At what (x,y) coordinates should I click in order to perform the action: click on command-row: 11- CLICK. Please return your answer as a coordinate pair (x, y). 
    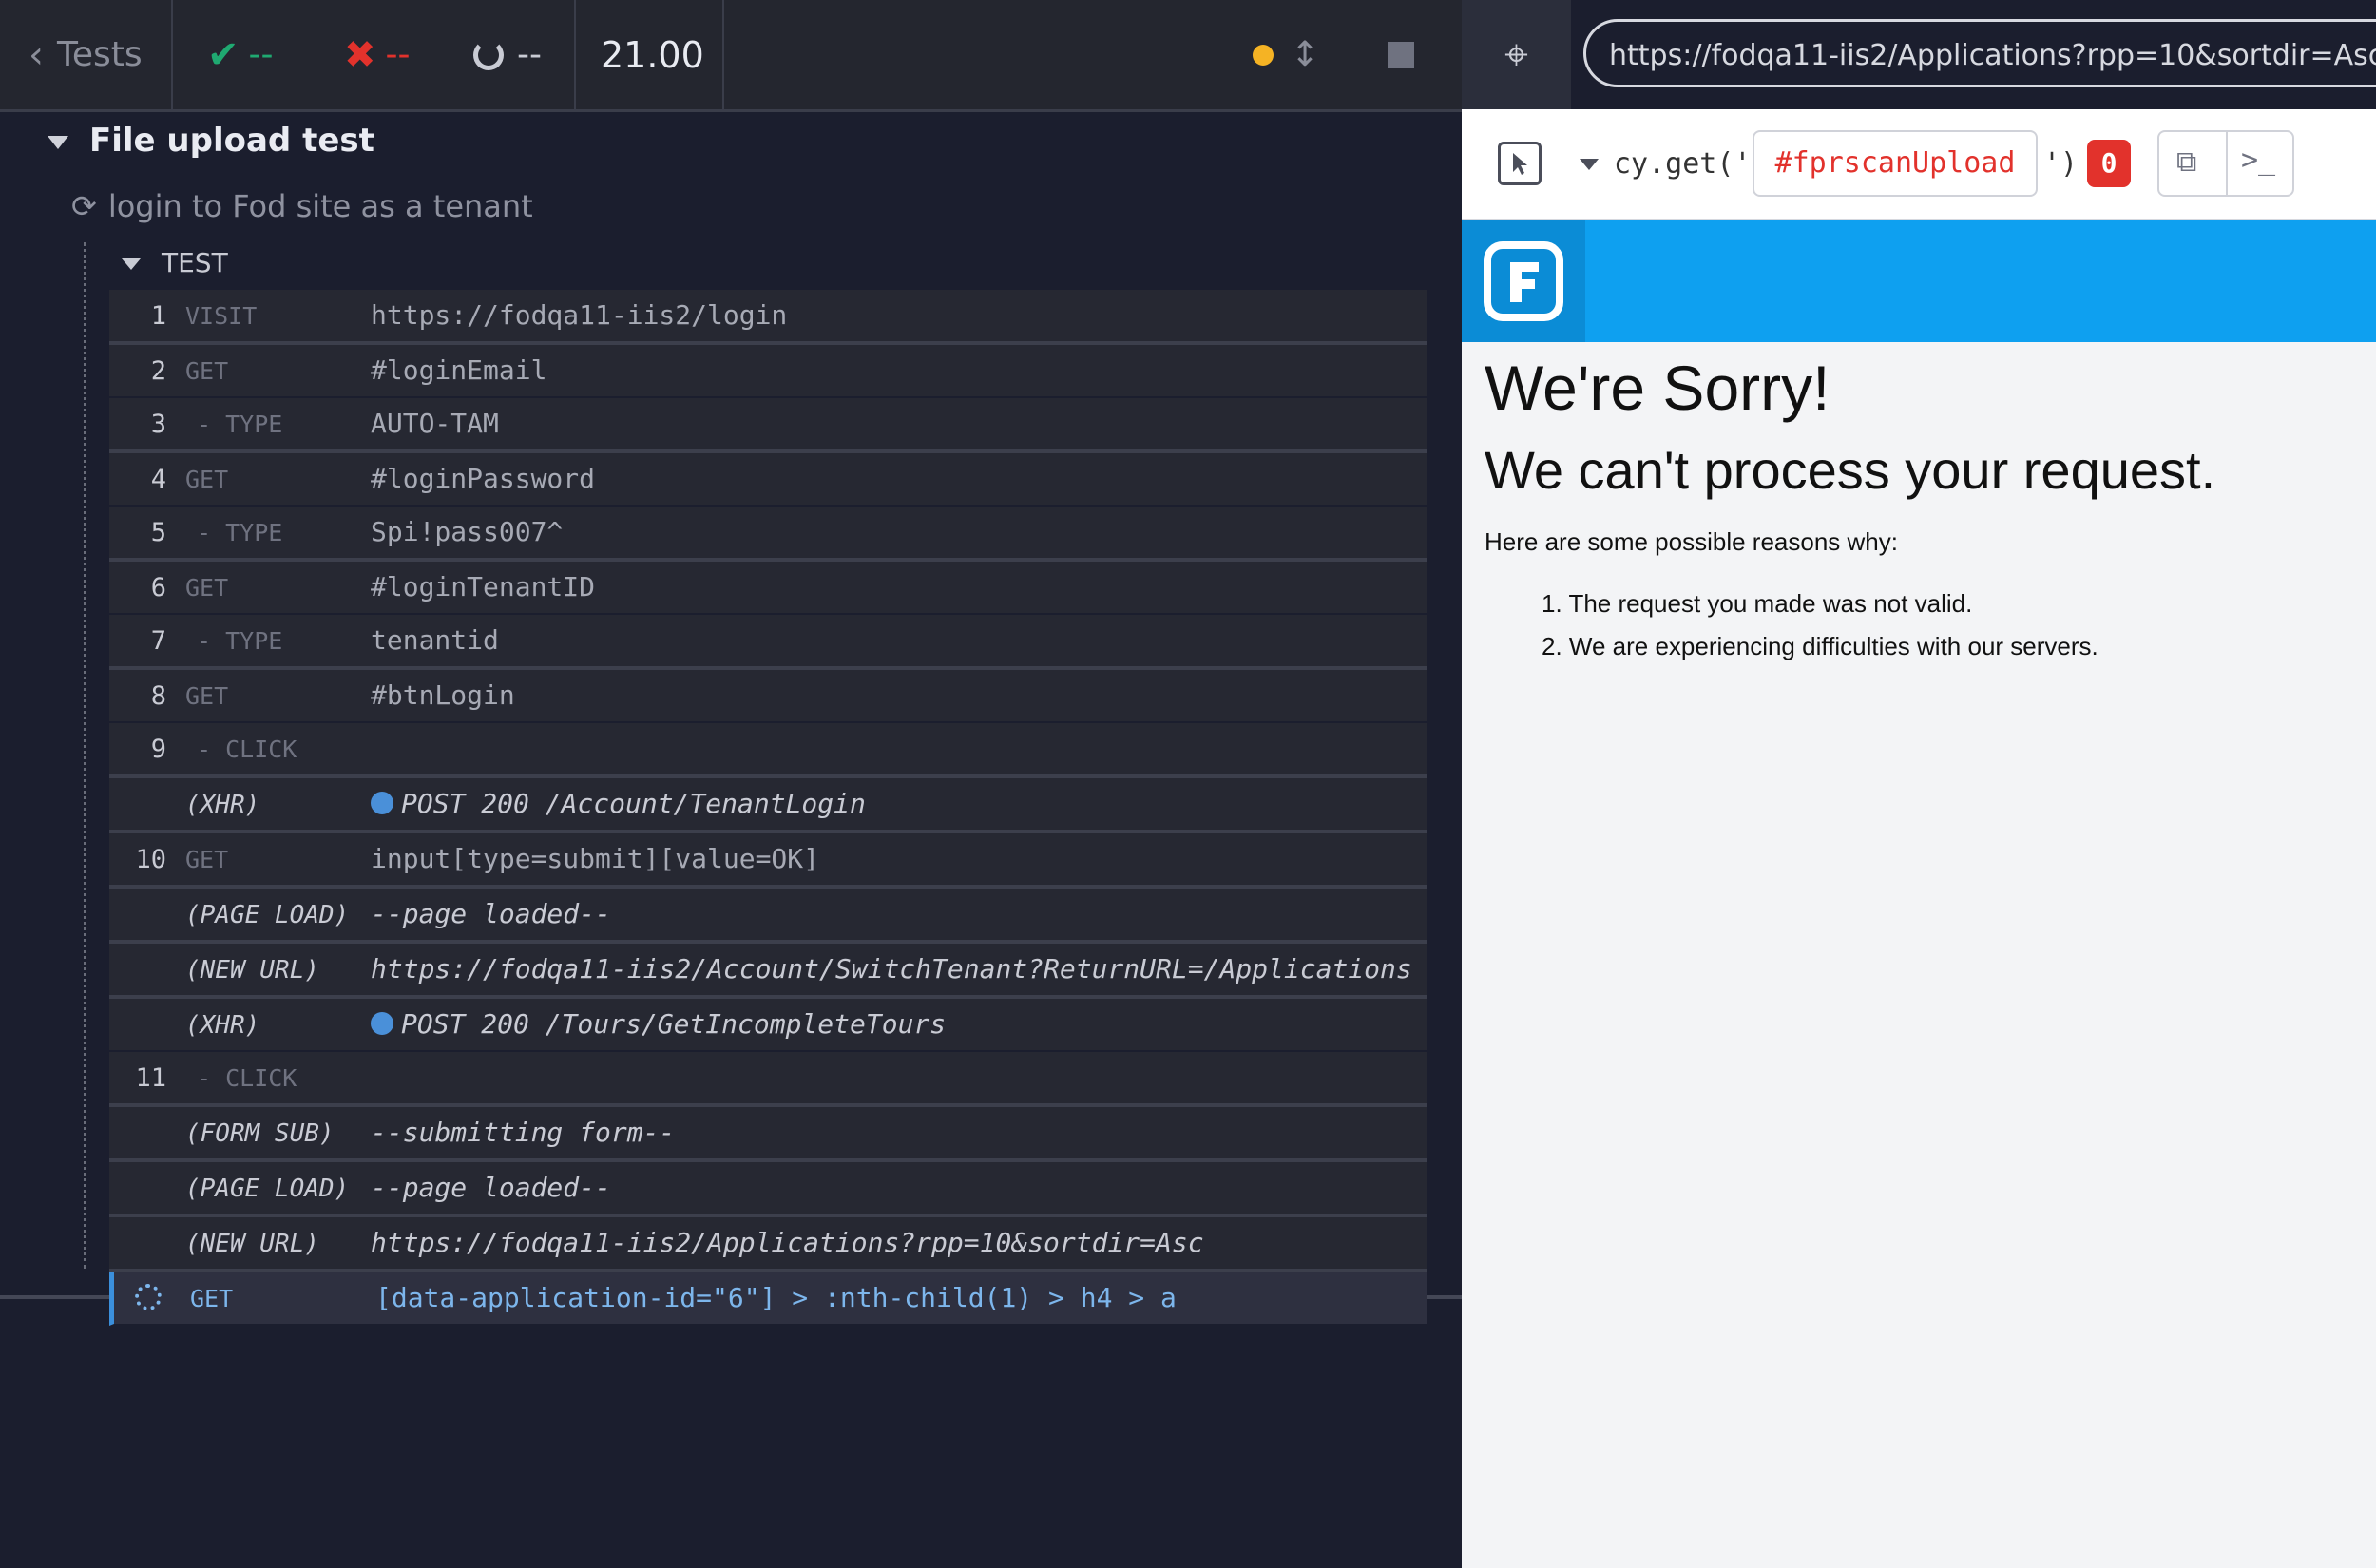
    Looking at the image, I should click on (768, 1079).